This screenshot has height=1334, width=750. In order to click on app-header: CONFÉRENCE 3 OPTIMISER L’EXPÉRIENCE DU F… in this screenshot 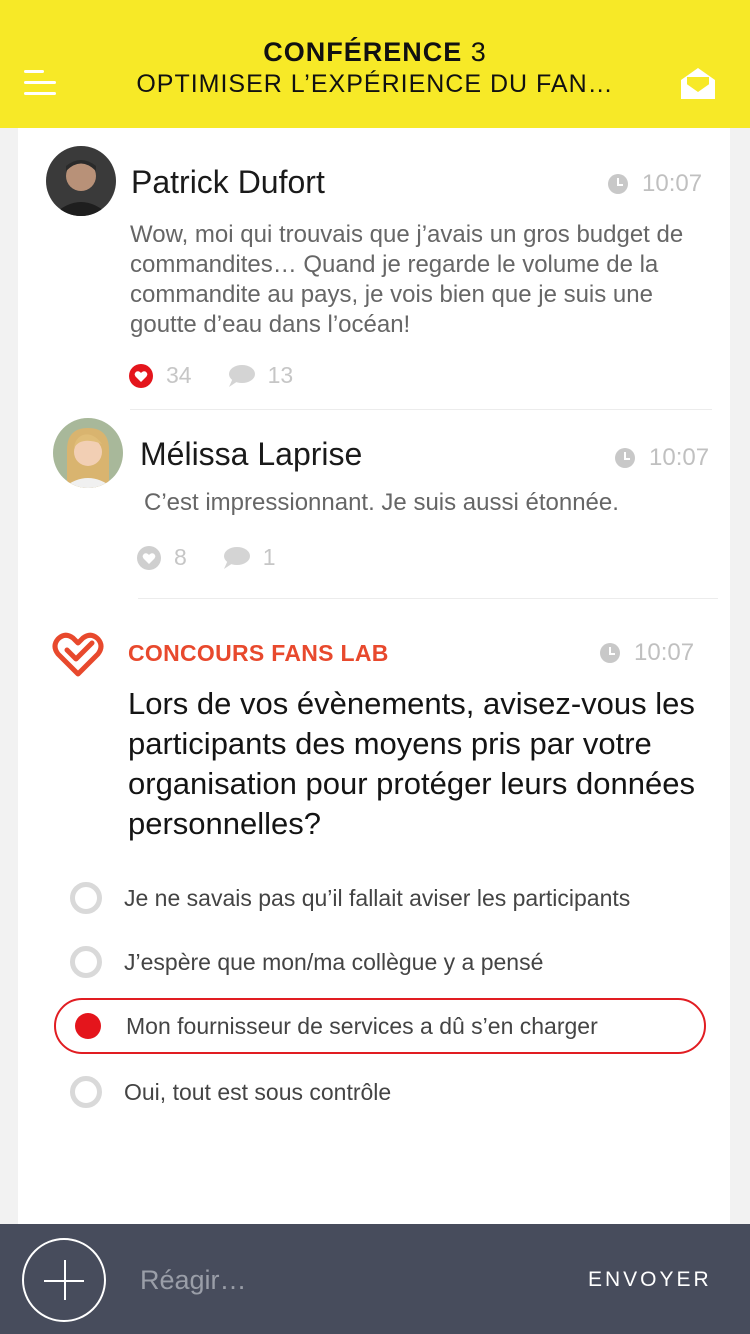, I will do `click(375, 64)`.